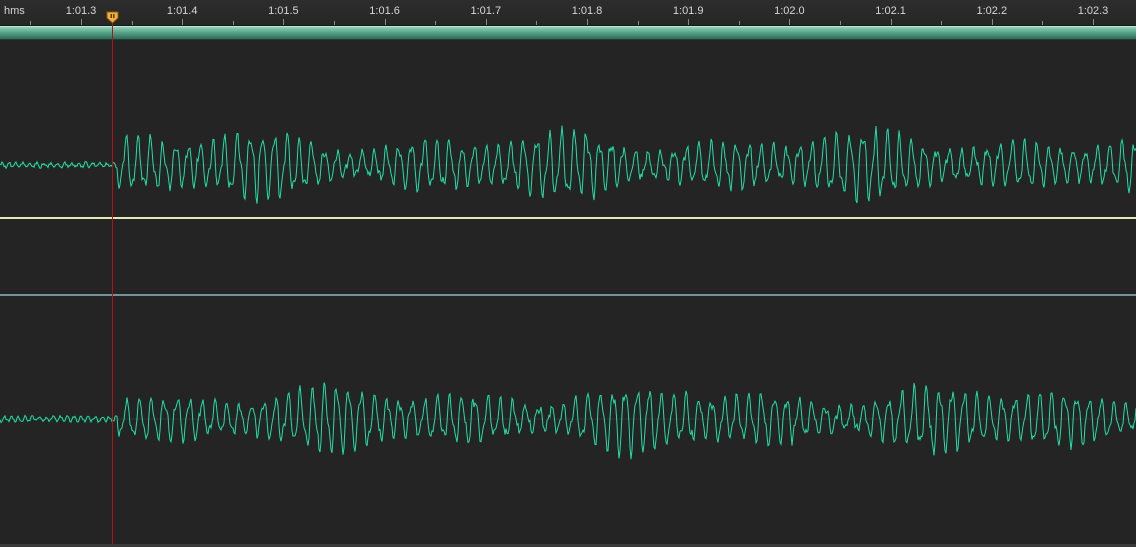  What do you see at coordinates (789, 11) in the screenshot?
I see `ruler-tick-label: 1:02.0` at bounding box center [789, 11].